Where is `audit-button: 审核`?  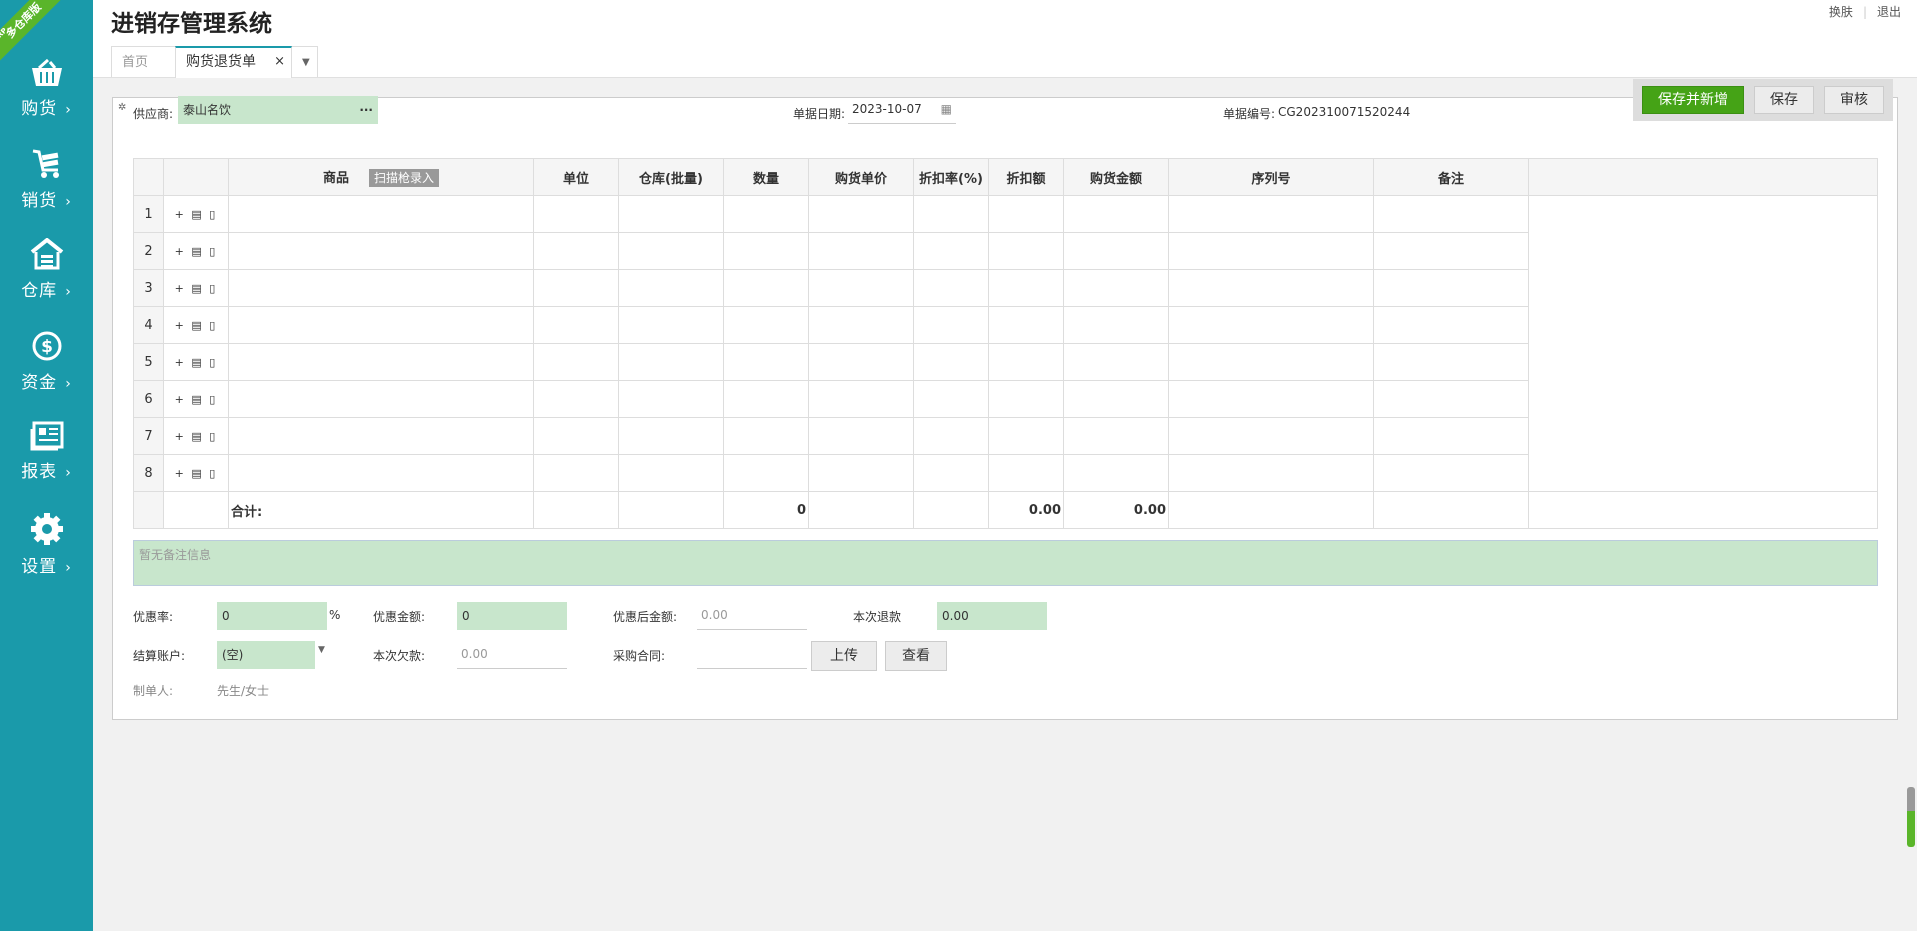
audit-button: 审核 is located at coordinates (1854, 100).